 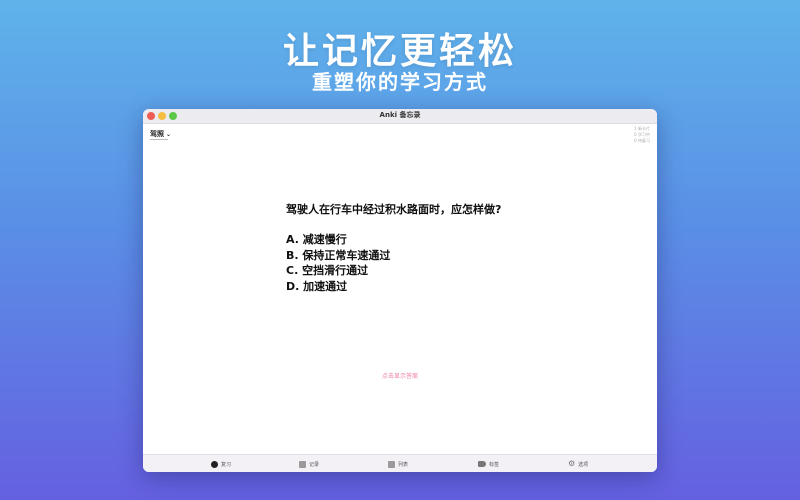 I want to click on list-icon, so click(x=391, y=464).